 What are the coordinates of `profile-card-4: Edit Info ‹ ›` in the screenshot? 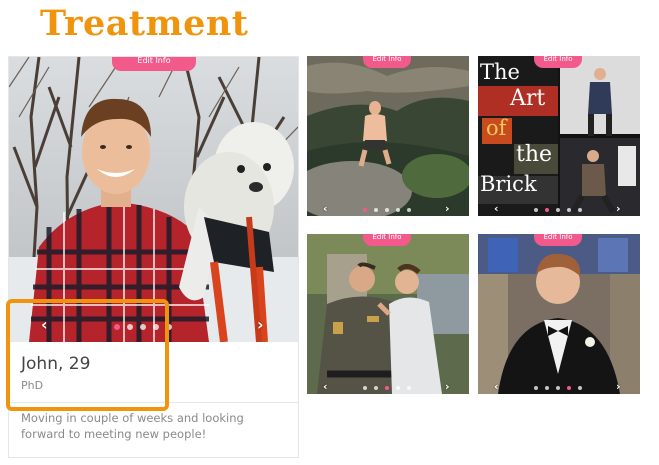 It's located at (559, 314).